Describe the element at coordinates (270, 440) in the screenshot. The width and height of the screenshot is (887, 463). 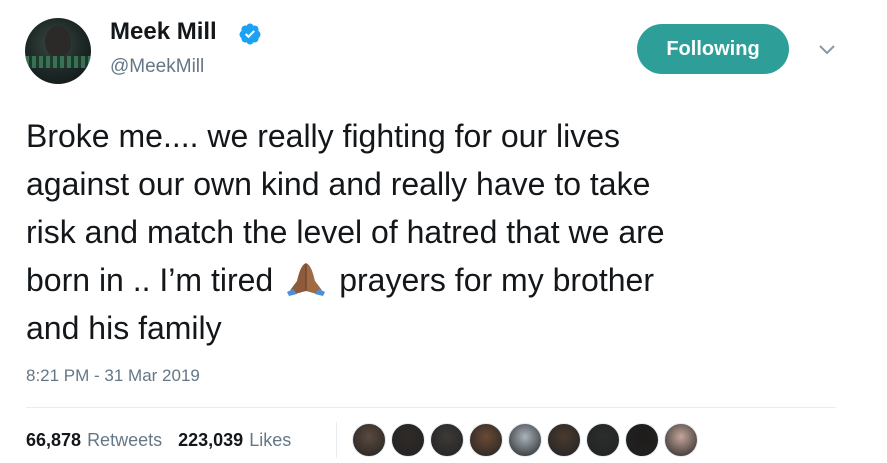
I see `likes-label: Likes` at that location.